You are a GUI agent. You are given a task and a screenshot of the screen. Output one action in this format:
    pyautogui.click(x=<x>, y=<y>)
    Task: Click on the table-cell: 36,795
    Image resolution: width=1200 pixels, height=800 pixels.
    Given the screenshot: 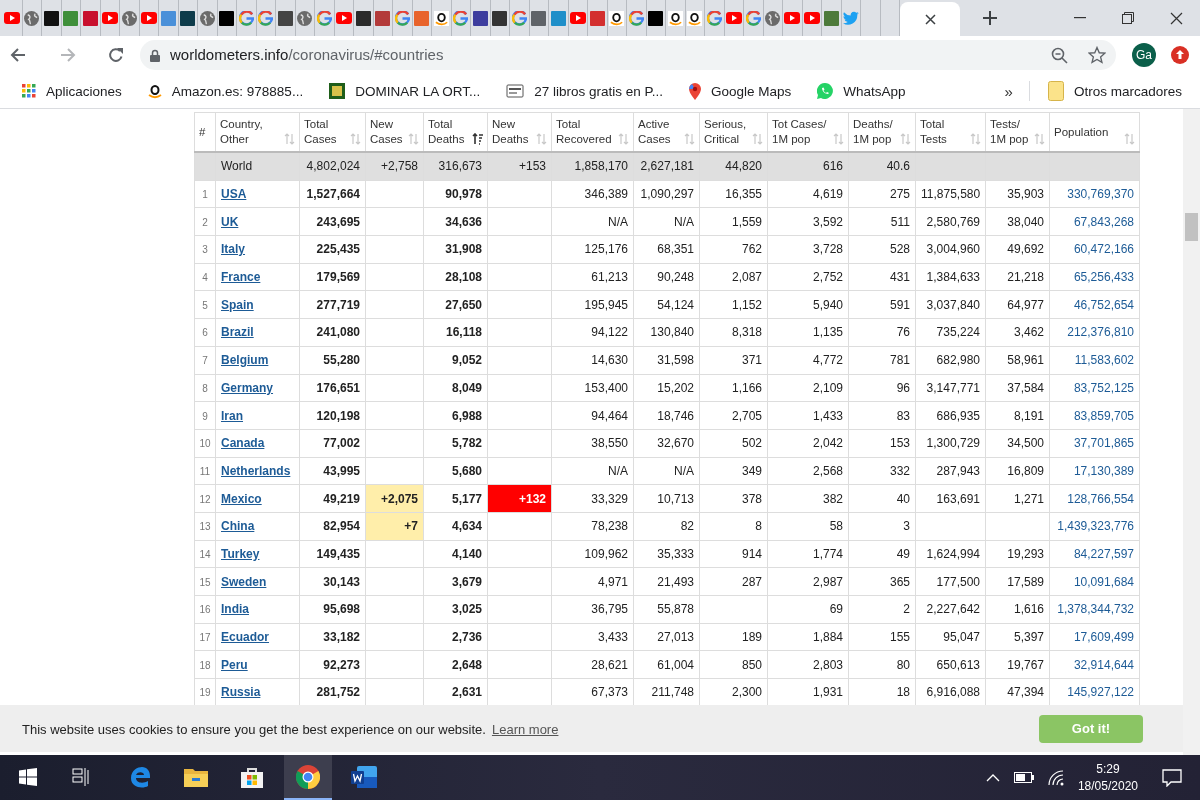 What is the action you would take?
    pyautogui.click(x=609, y=609)
    